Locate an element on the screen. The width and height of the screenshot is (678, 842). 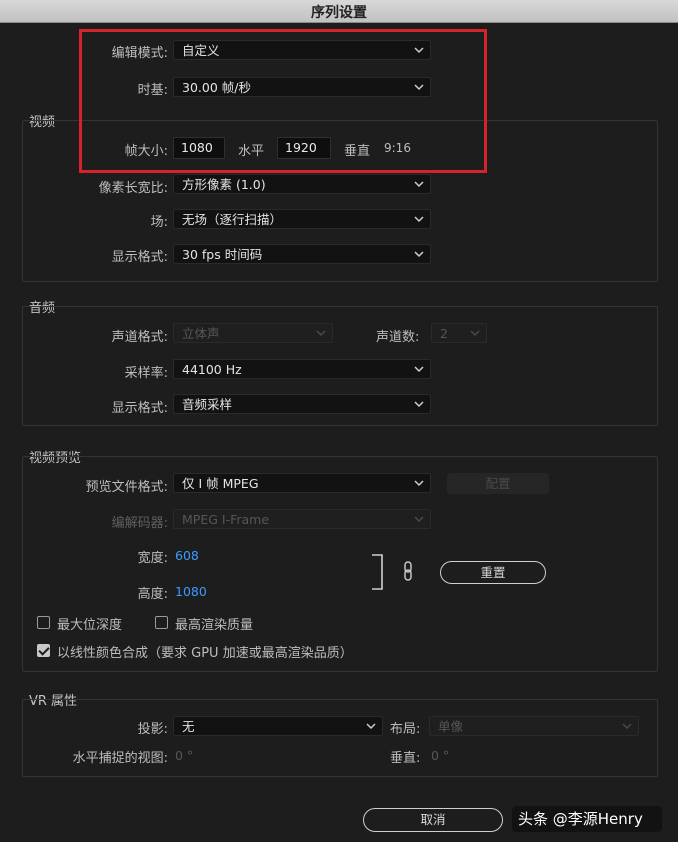
pixel-aspect-label: 像素长宽比: is located at coordinates (133, 188).